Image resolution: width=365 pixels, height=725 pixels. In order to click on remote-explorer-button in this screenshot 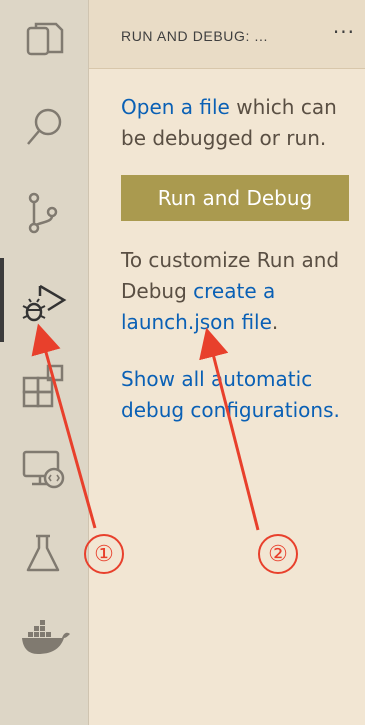, I will do `click(44, 468)`.